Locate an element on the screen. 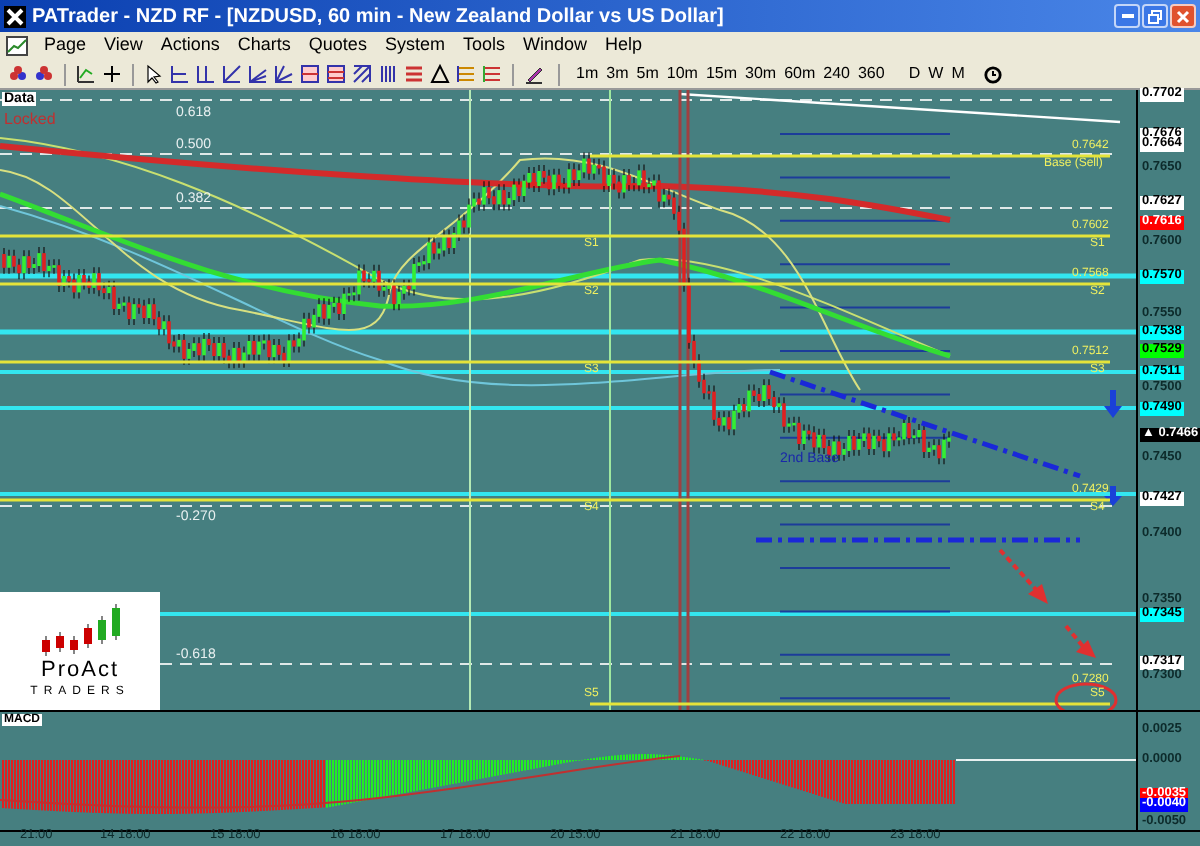  logo-name: ProAct is located at coordinates (79, 671).